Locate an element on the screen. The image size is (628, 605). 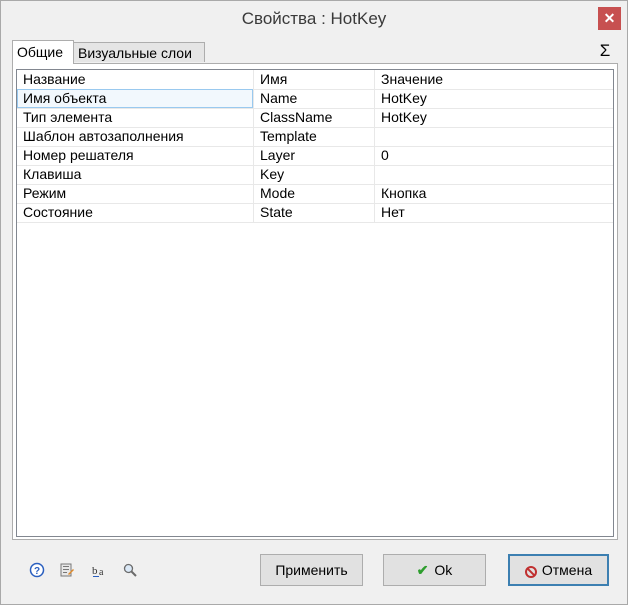
cell-title: Тип элемента is located at coordinates (135, 117).